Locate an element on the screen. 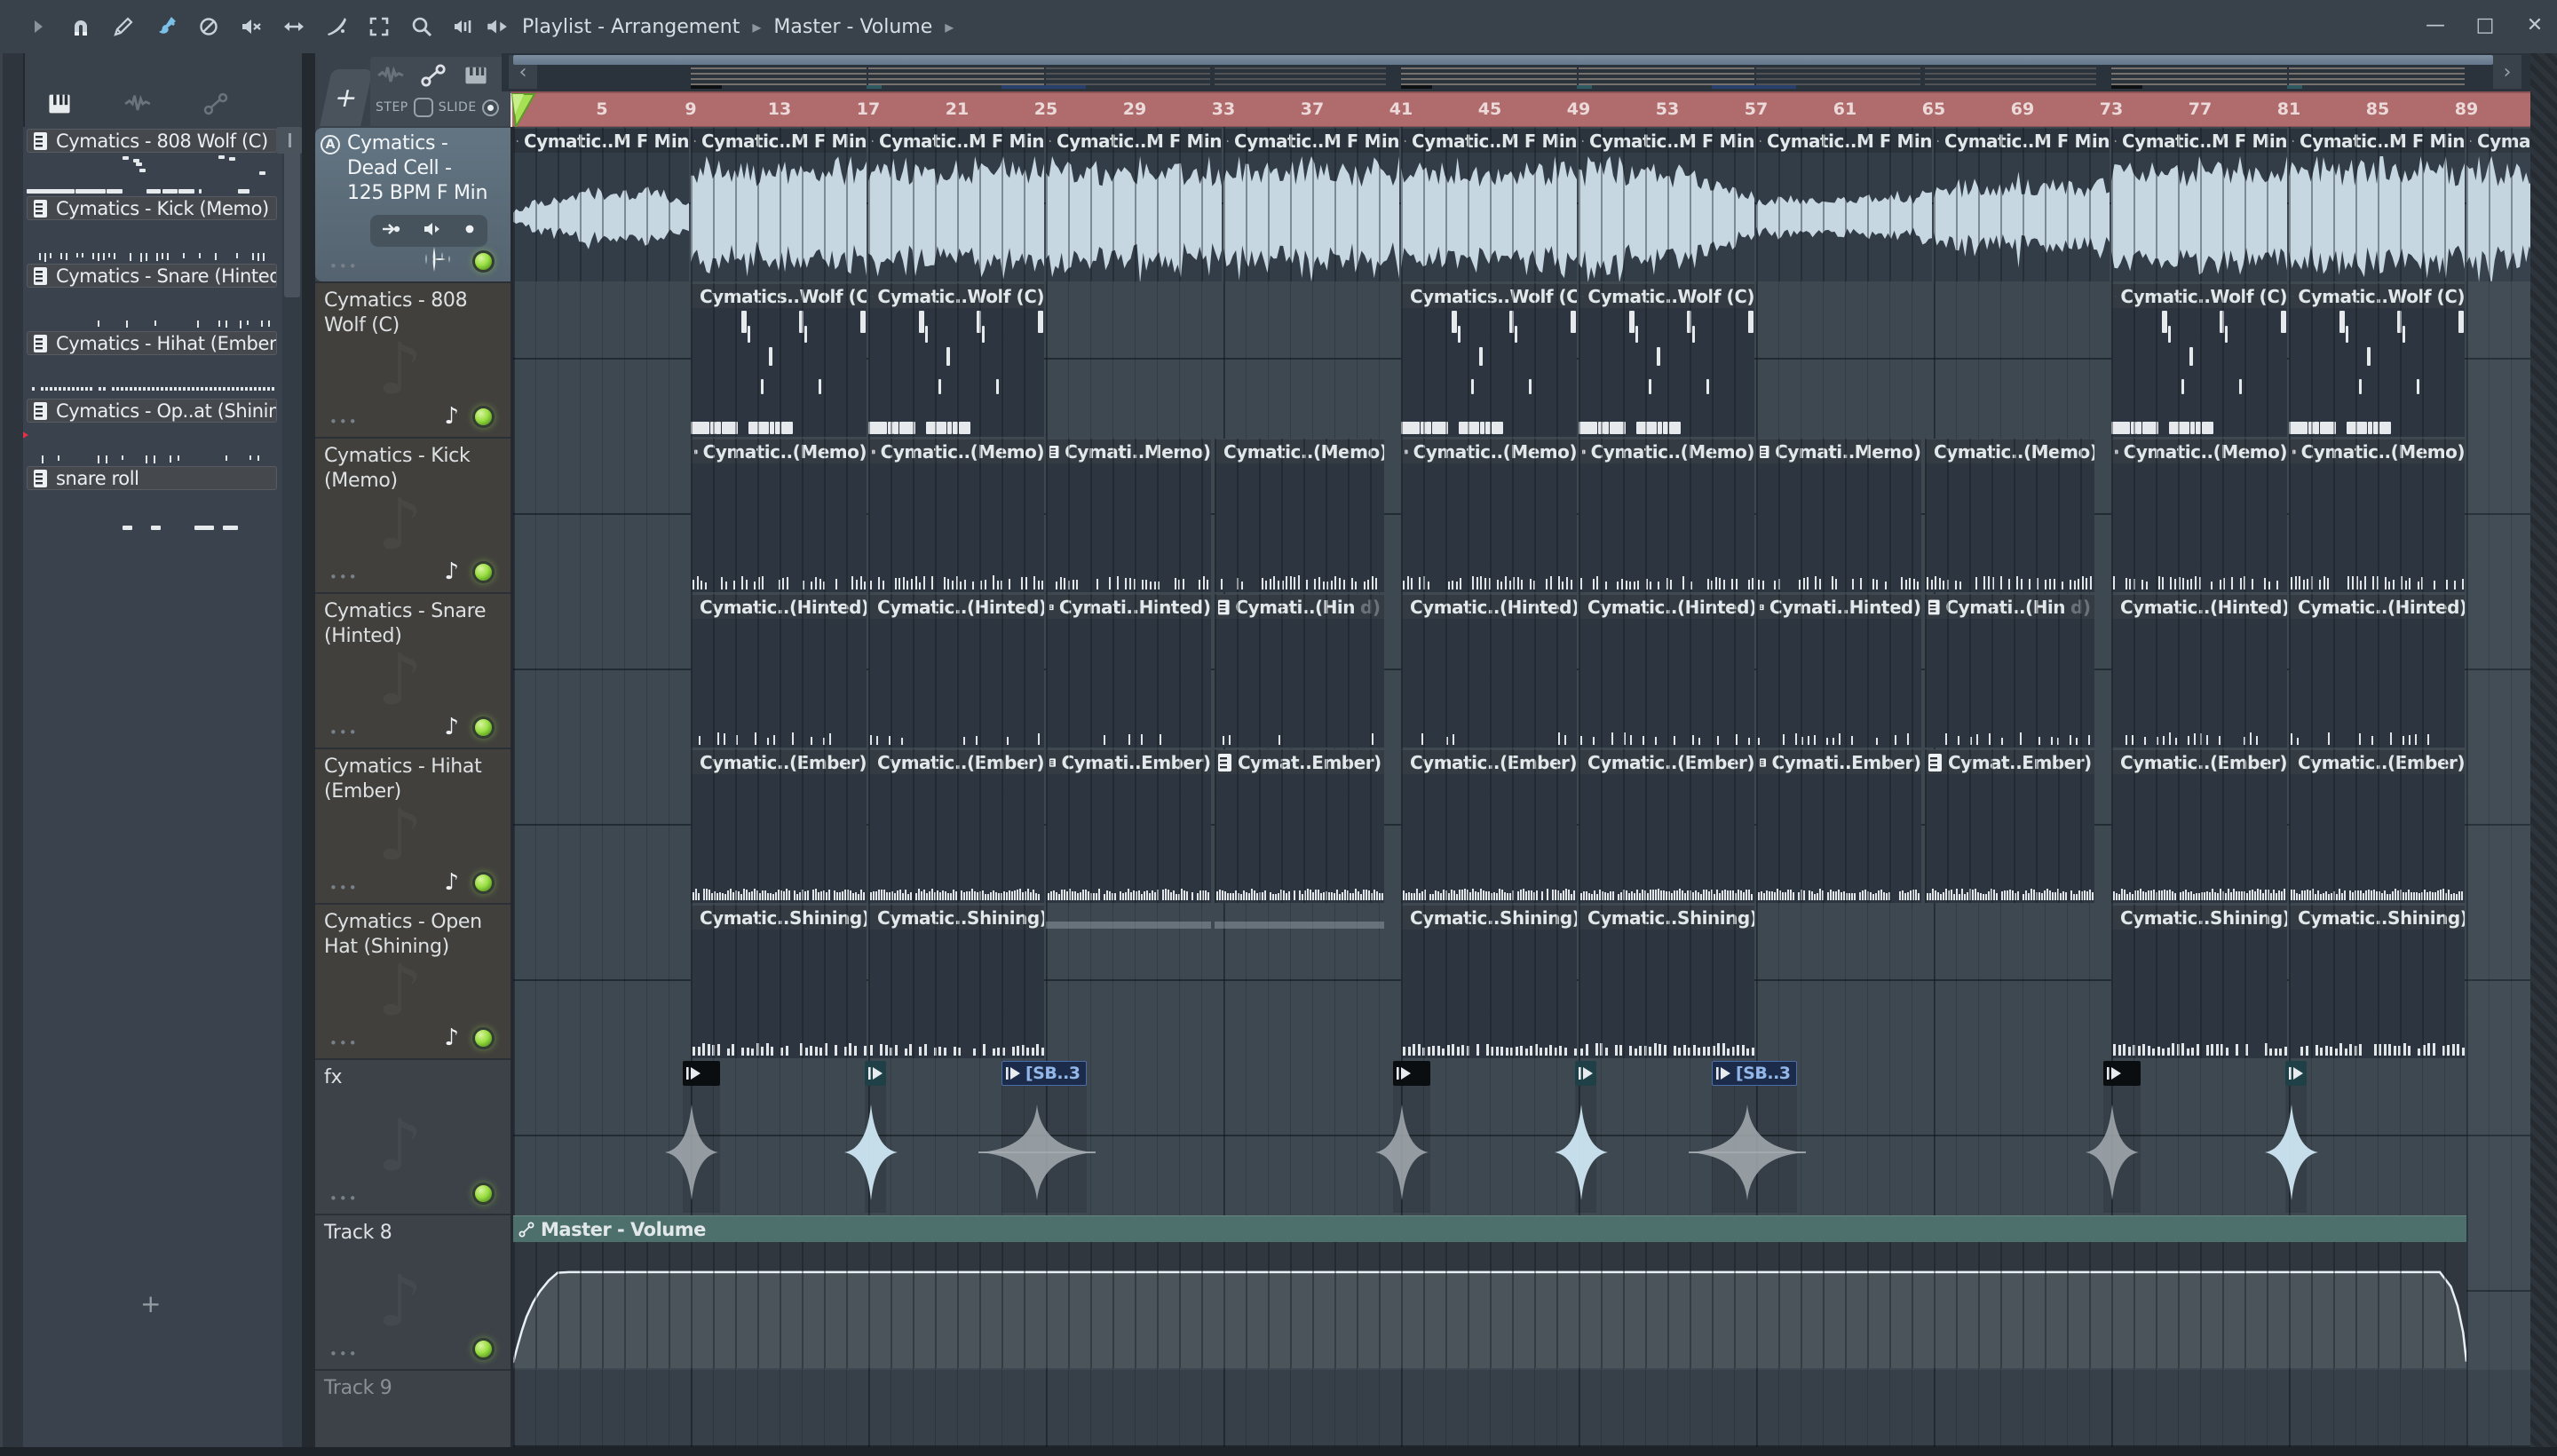 The image size is (2557, 1456). track-header-6: ♪Cymatics - Open Hat (Shining)♪••• is located at coordinates (413, 981).